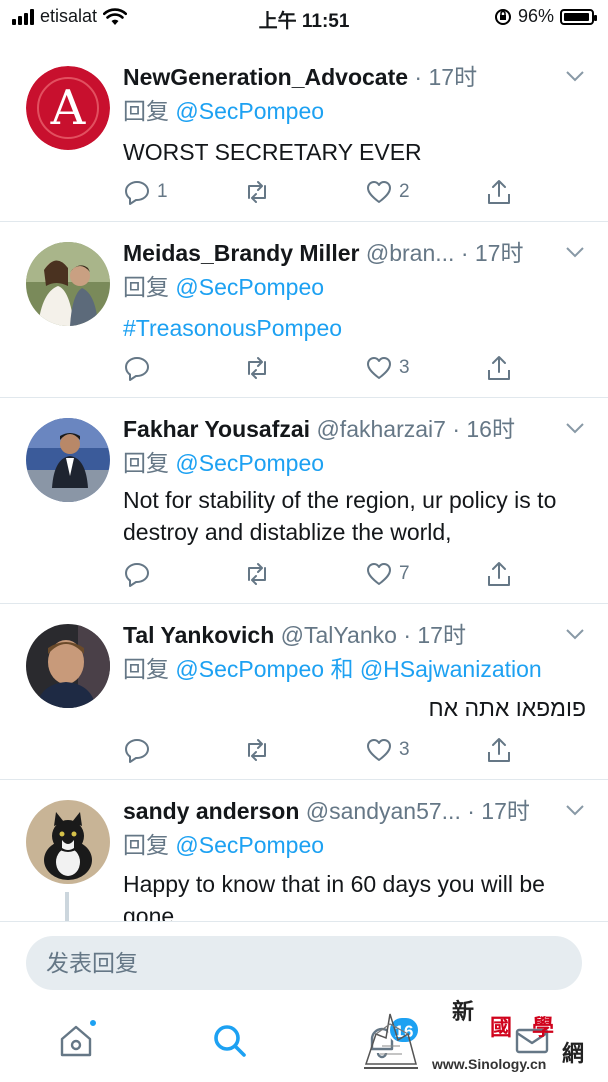 This screenshot has width=608, height=1082. What do you see at coordinates (404, 191) in the screenshot?
I see `like-count: 2` at bounding box center [404, 191].